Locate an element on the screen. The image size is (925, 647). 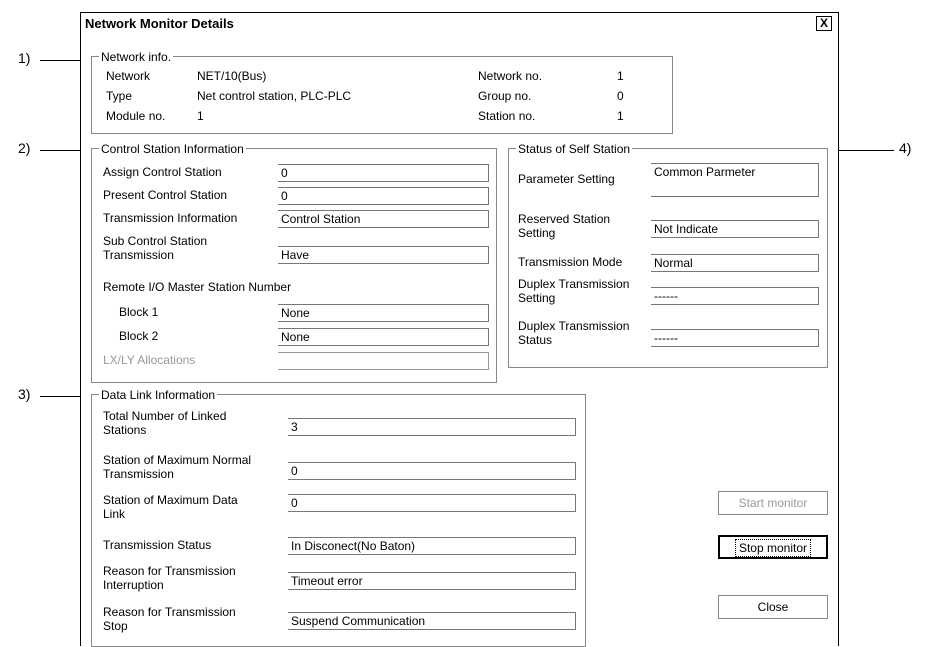
sub-control-label-1: Sub Control Station is located at coordinates (155, 241).